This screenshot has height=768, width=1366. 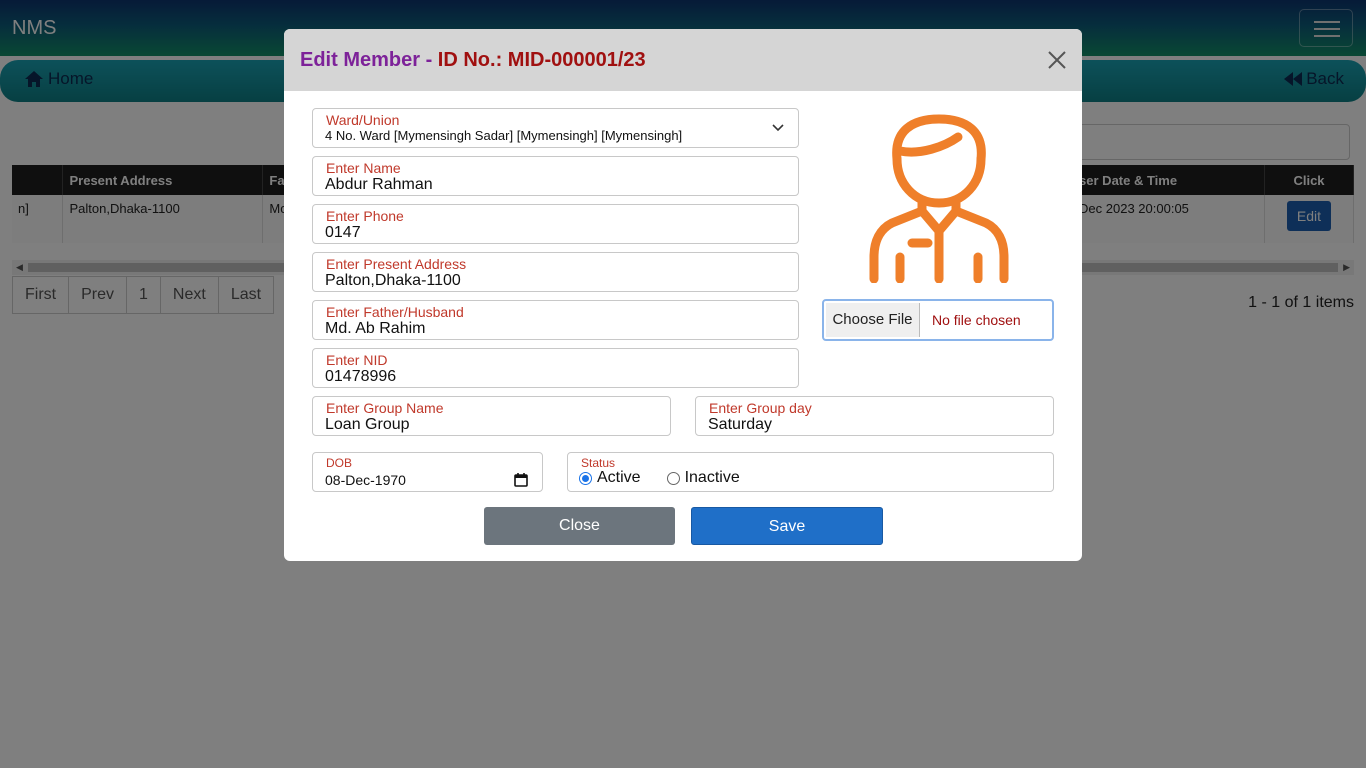 I want to click on modal-title: Edit Member - ID No.: MID-000001/23, so click(x=473, y=60).